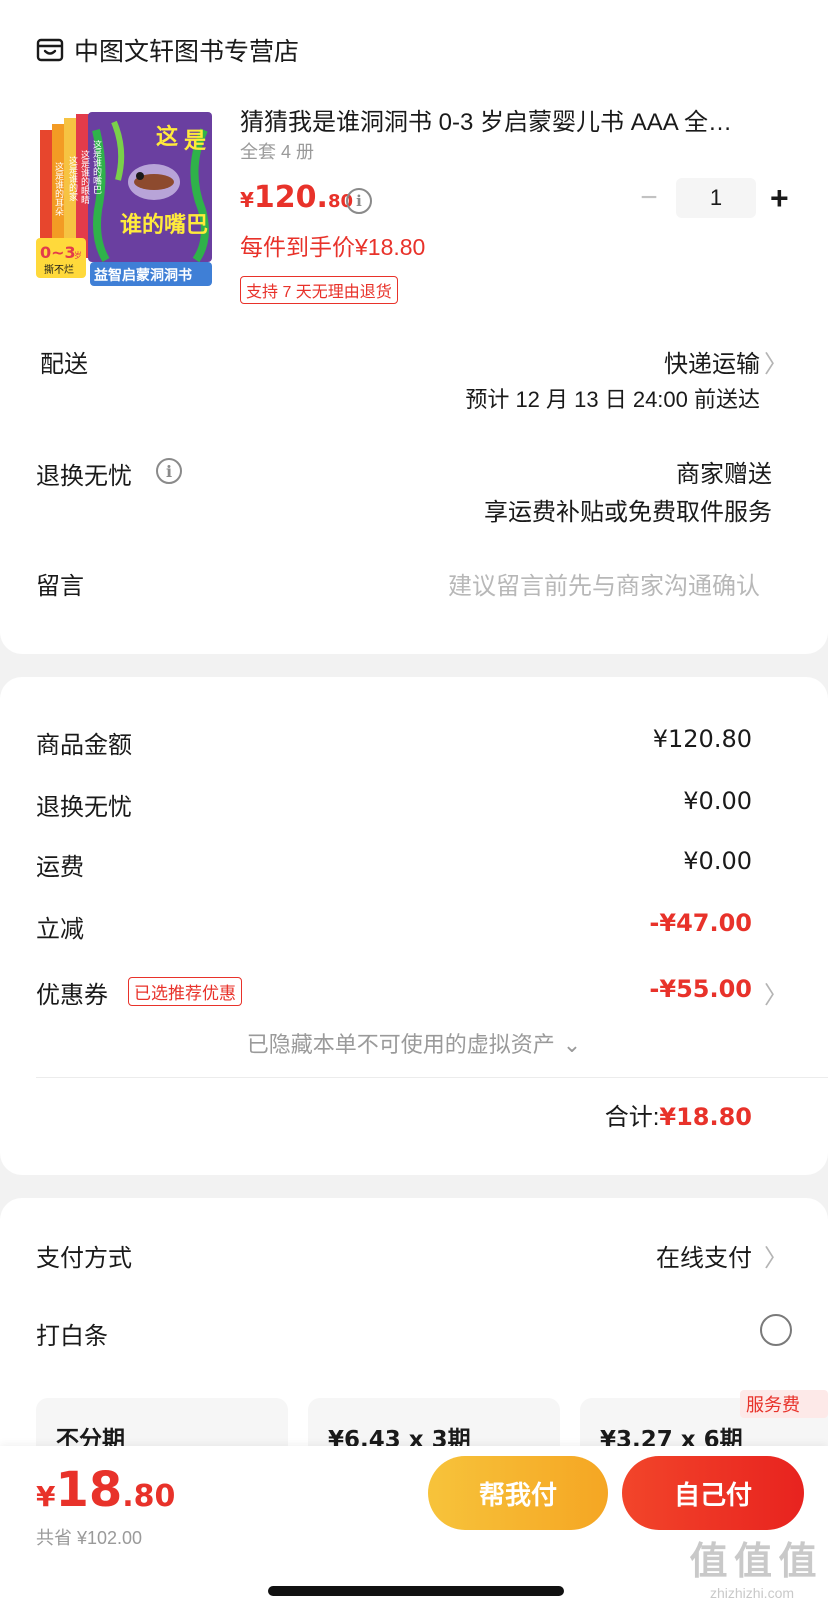 The height and width of the screenshot is (1613, 828). What do you see at coordinates (319, 290) in the screenshot?
I see `return-policy-tag: 支持 7 天无理由退货` at bounding box center [319, 290].